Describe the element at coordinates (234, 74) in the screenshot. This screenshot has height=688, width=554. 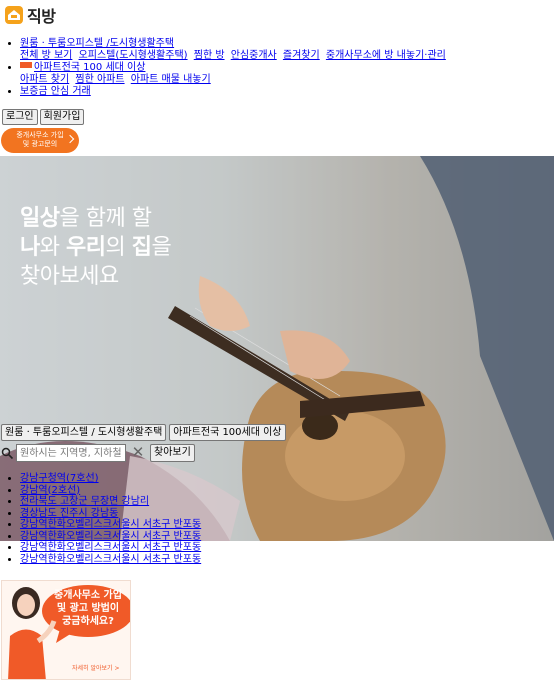
I see `nav-item-apartment: 아파트전국 100 세대 이상 아파트 찾기 찜한 아파트 아파트 매물 내놓기` at that location.